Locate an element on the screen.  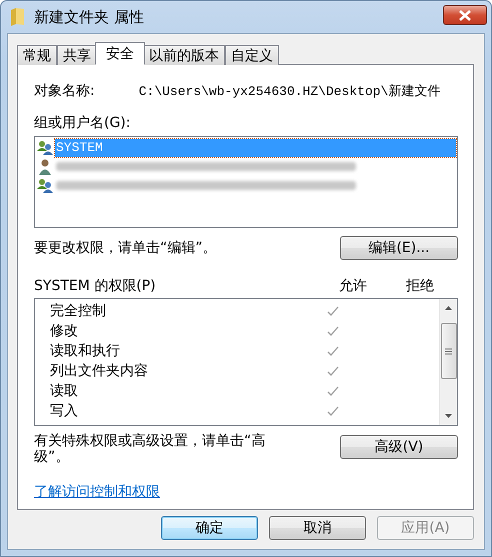
close-button is located at coordinates (465, 15).